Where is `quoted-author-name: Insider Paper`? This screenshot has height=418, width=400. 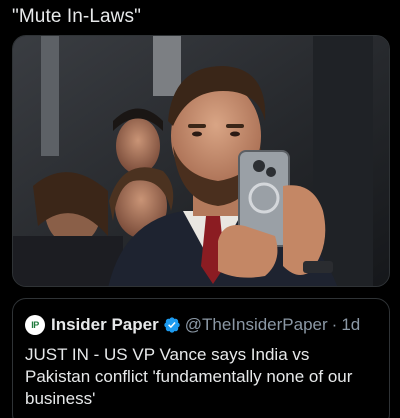
quoted-author-name: Insider Paper is located at coordinates (105, 325).